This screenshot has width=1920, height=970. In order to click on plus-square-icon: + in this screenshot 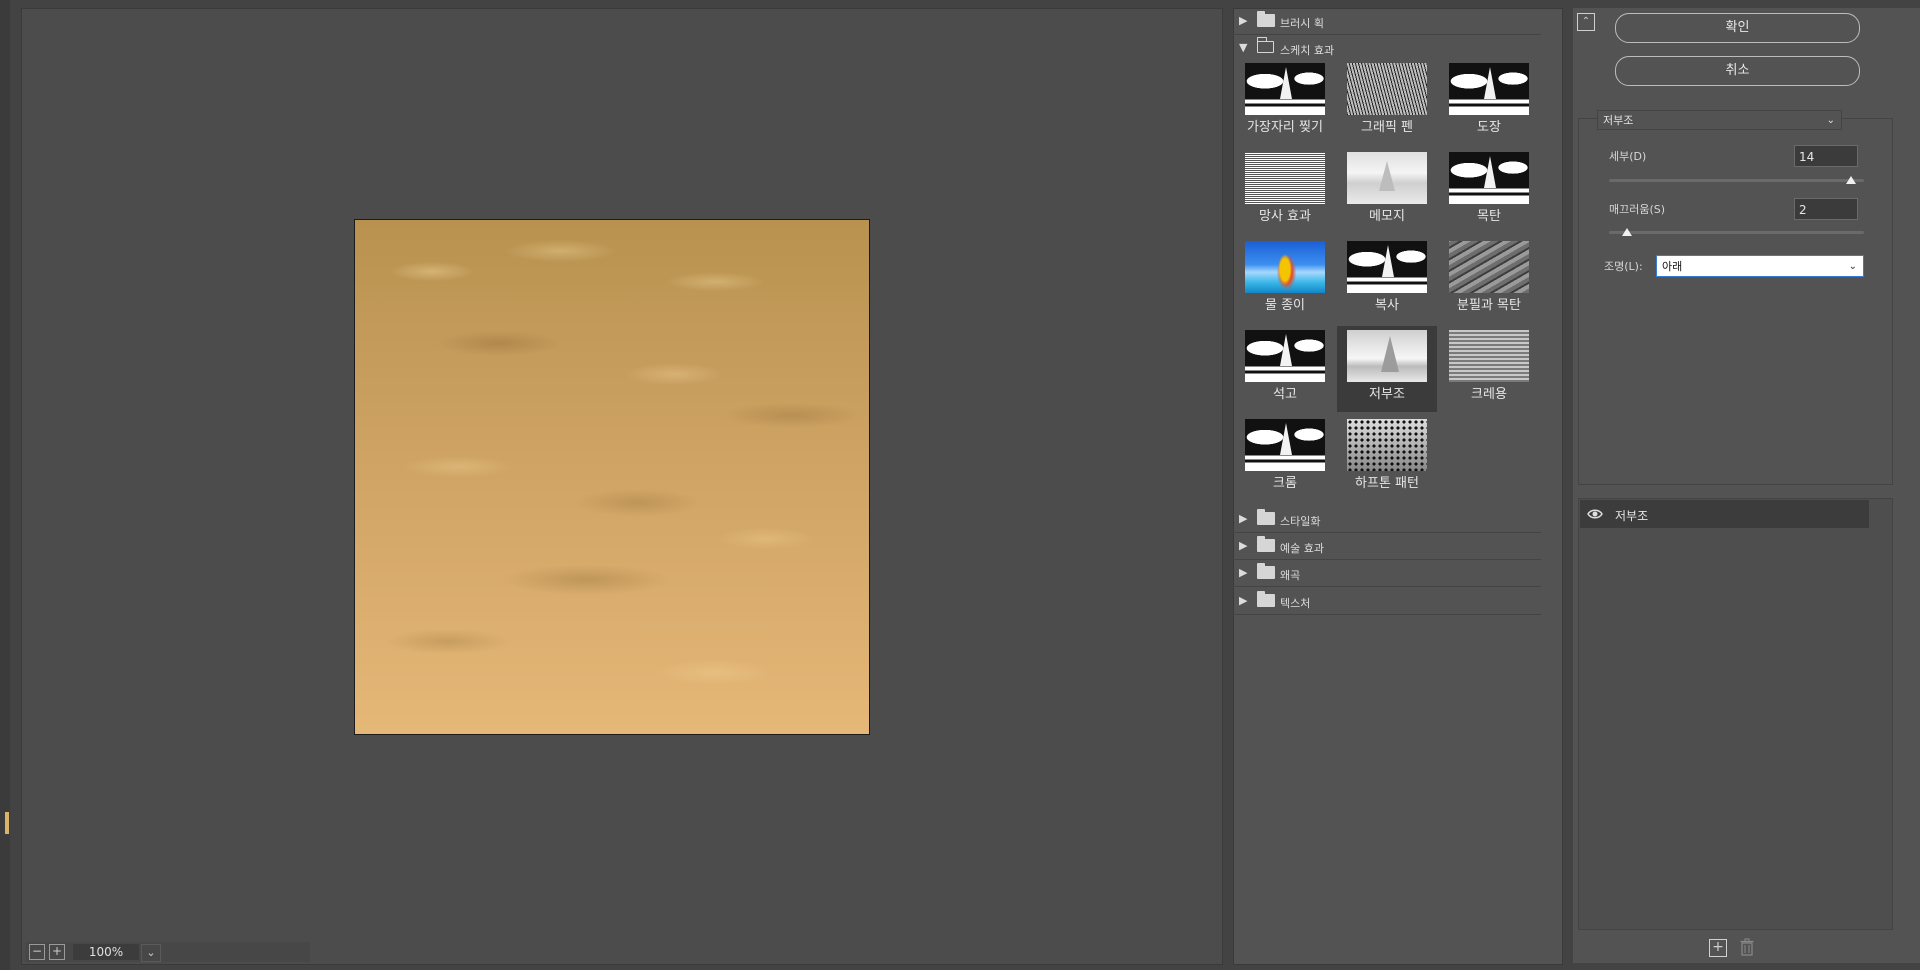, I will do `click(1718, 947)`.